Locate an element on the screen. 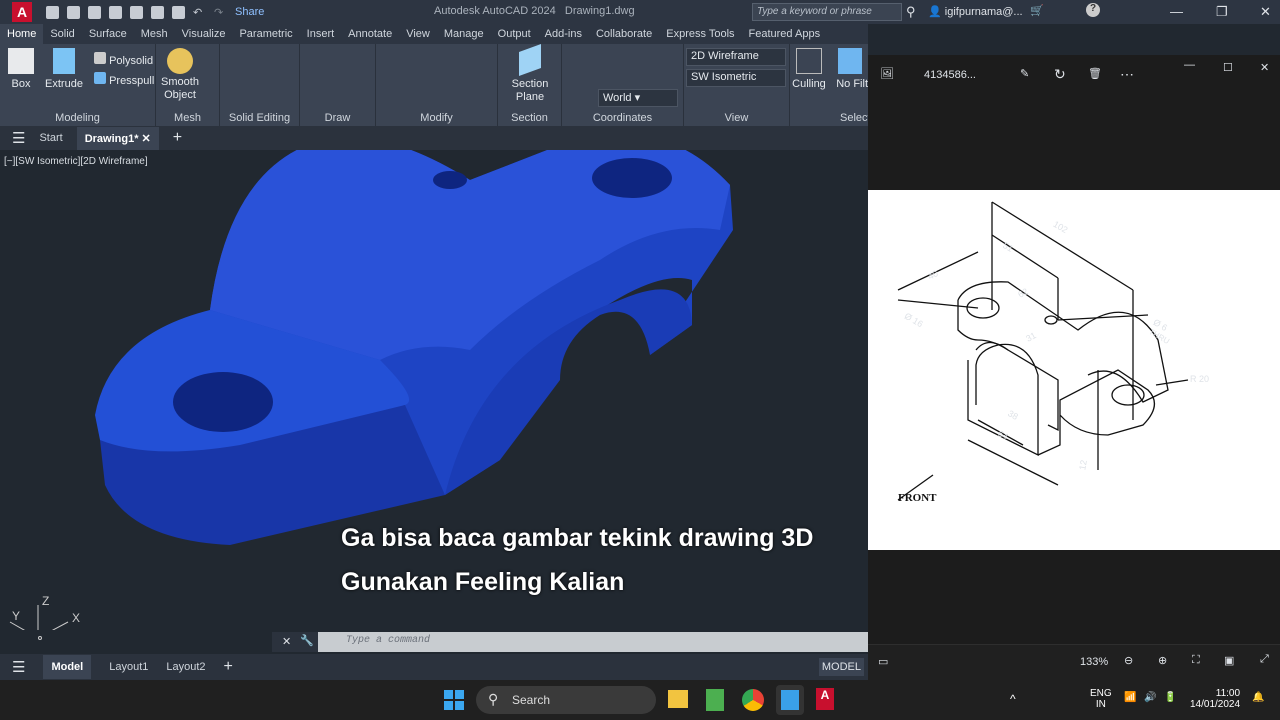 The height and width of the screenshot is (720, 1280). command-input: Type a command is located at coordinates (593, 642).